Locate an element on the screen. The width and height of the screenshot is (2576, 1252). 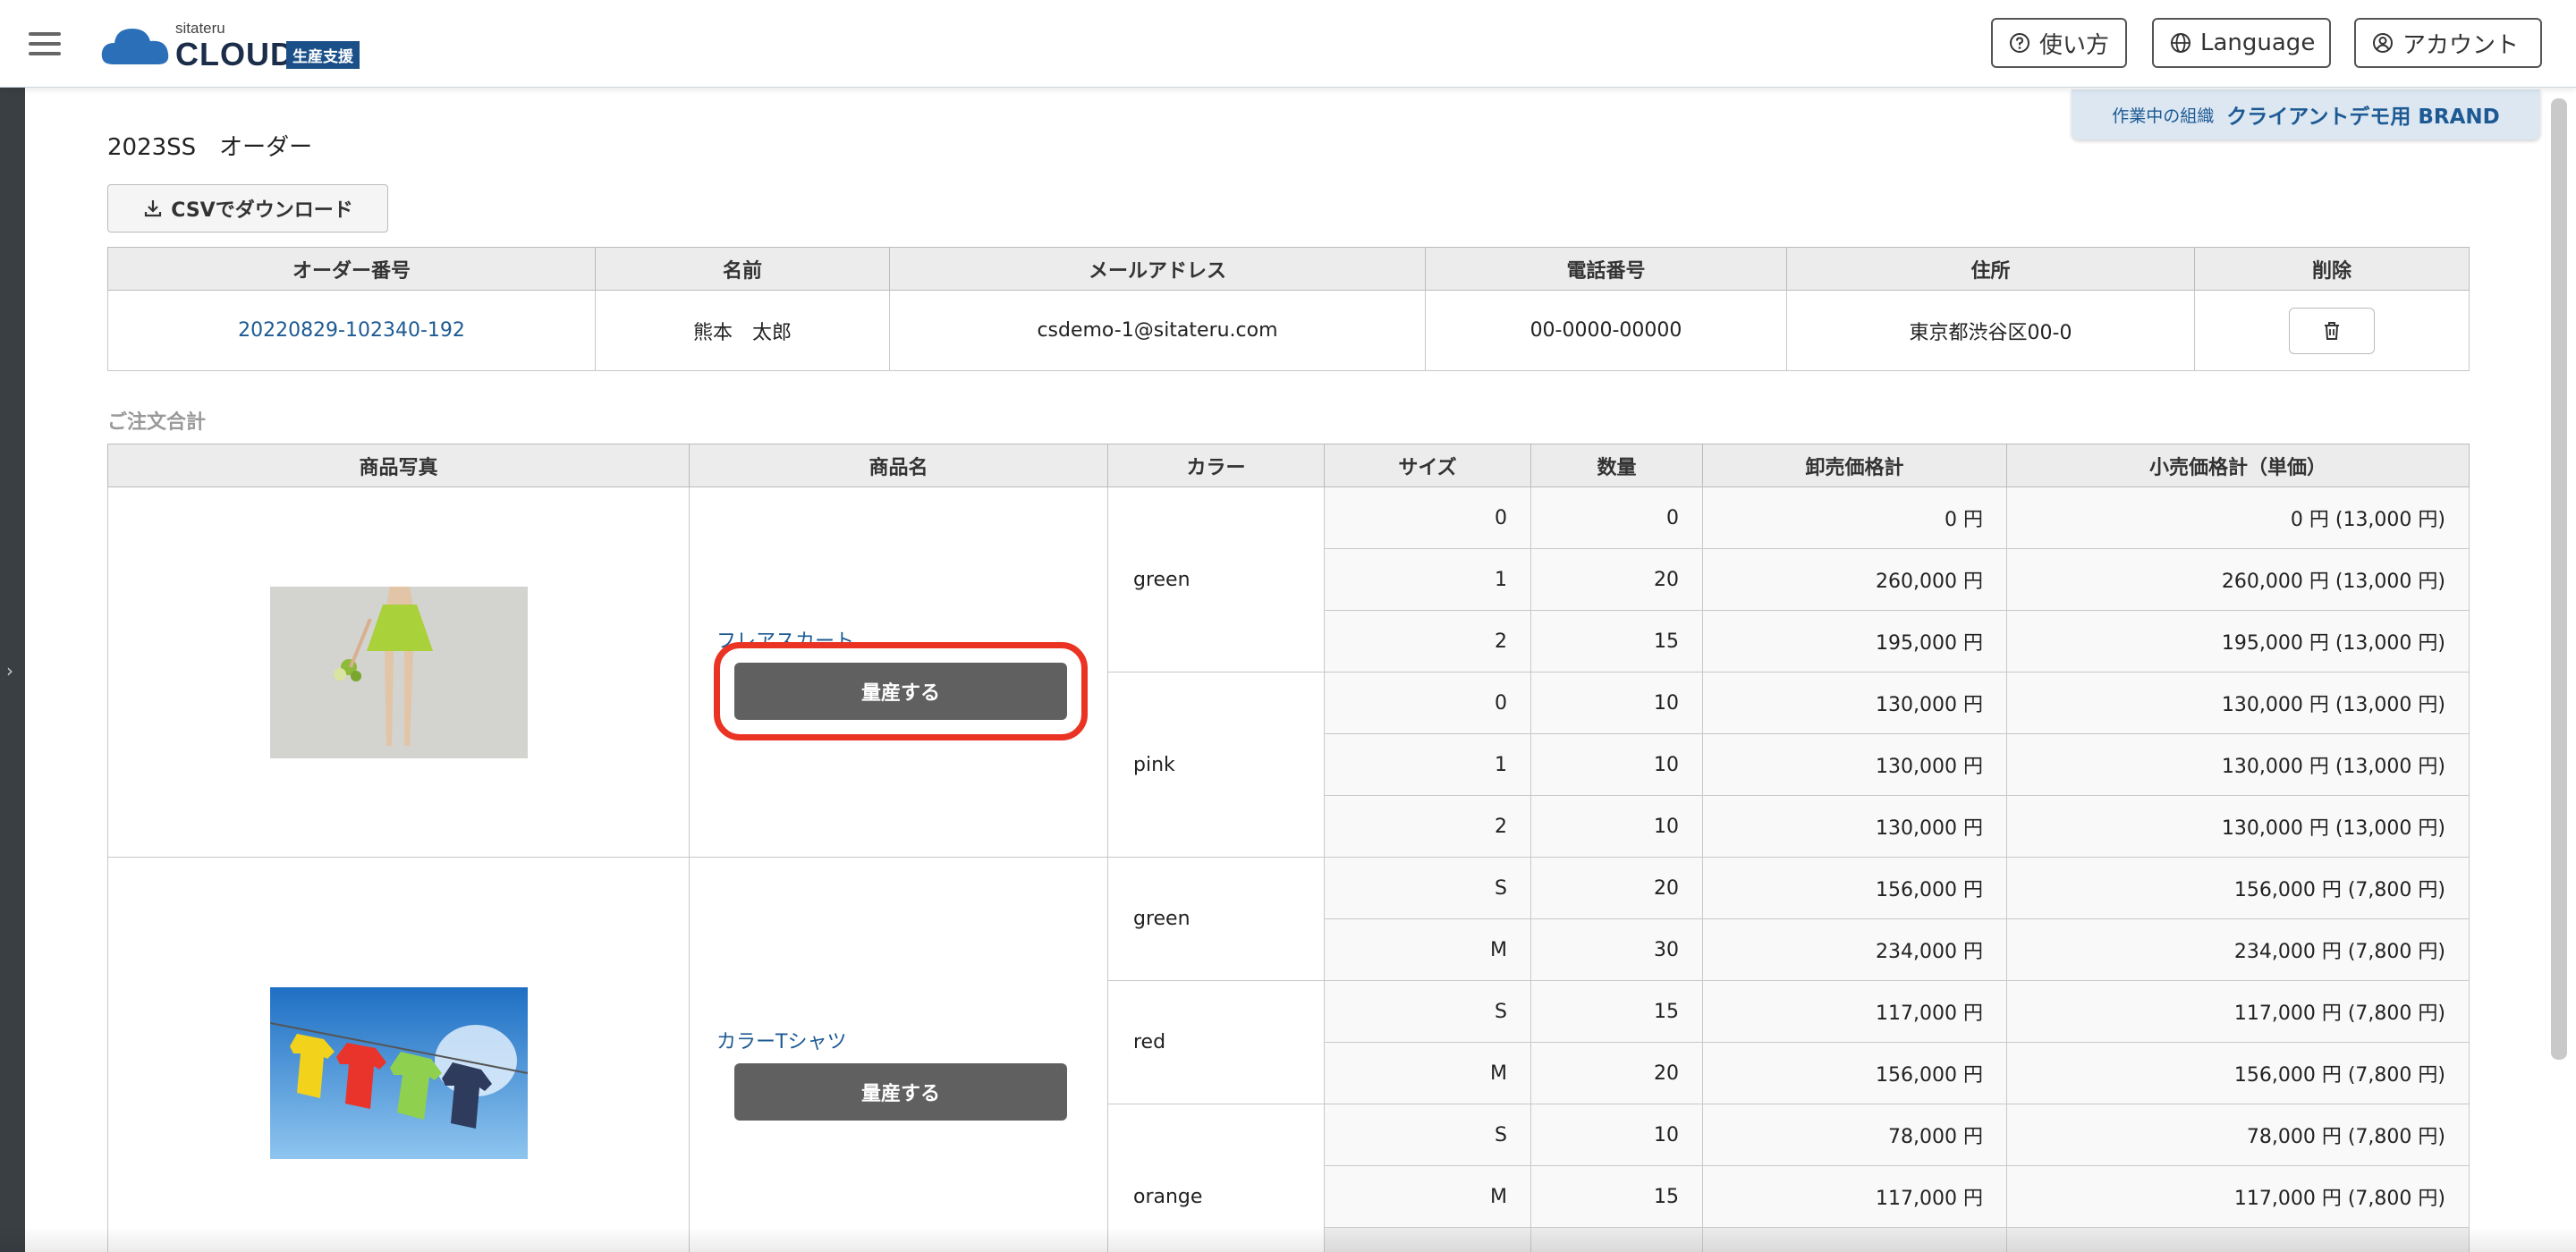
account-label: アカウント is located at coordinates (2461, 45).